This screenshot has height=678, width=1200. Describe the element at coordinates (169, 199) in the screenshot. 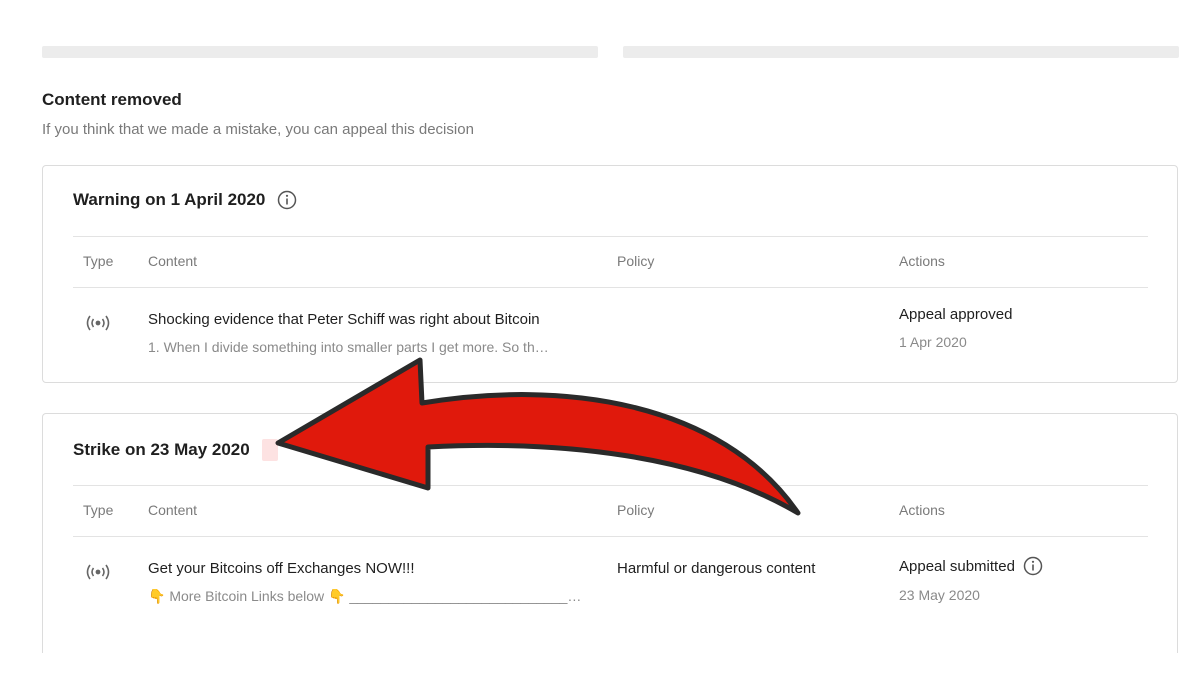

I see `warning-title-text: Warning on 1 April 2020` at that location.